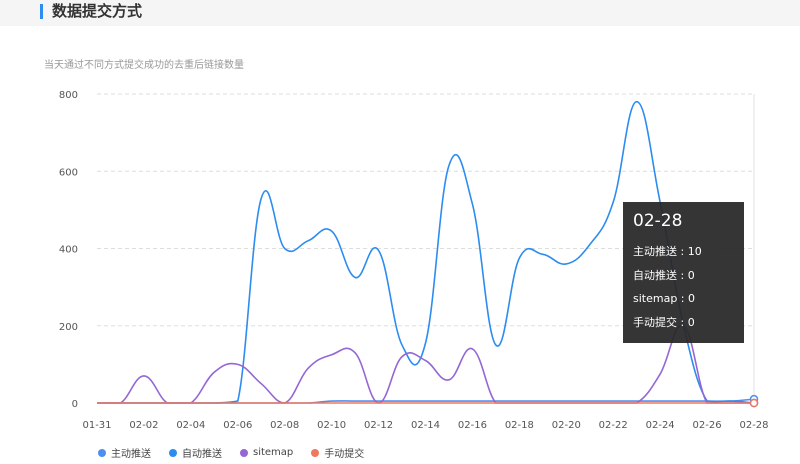  I want to click on tooltip-row-auto-push: 自动推送 : 0, so click(664, 275).